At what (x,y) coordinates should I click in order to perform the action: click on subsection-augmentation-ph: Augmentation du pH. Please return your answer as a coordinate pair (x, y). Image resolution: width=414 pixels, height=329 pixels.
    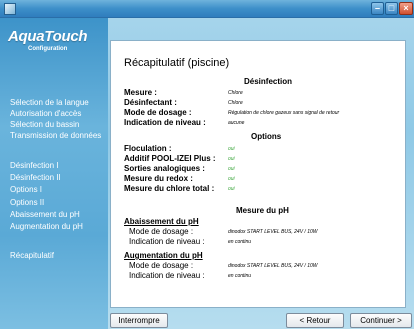
    Looking at the image, I should click on (163, 255).